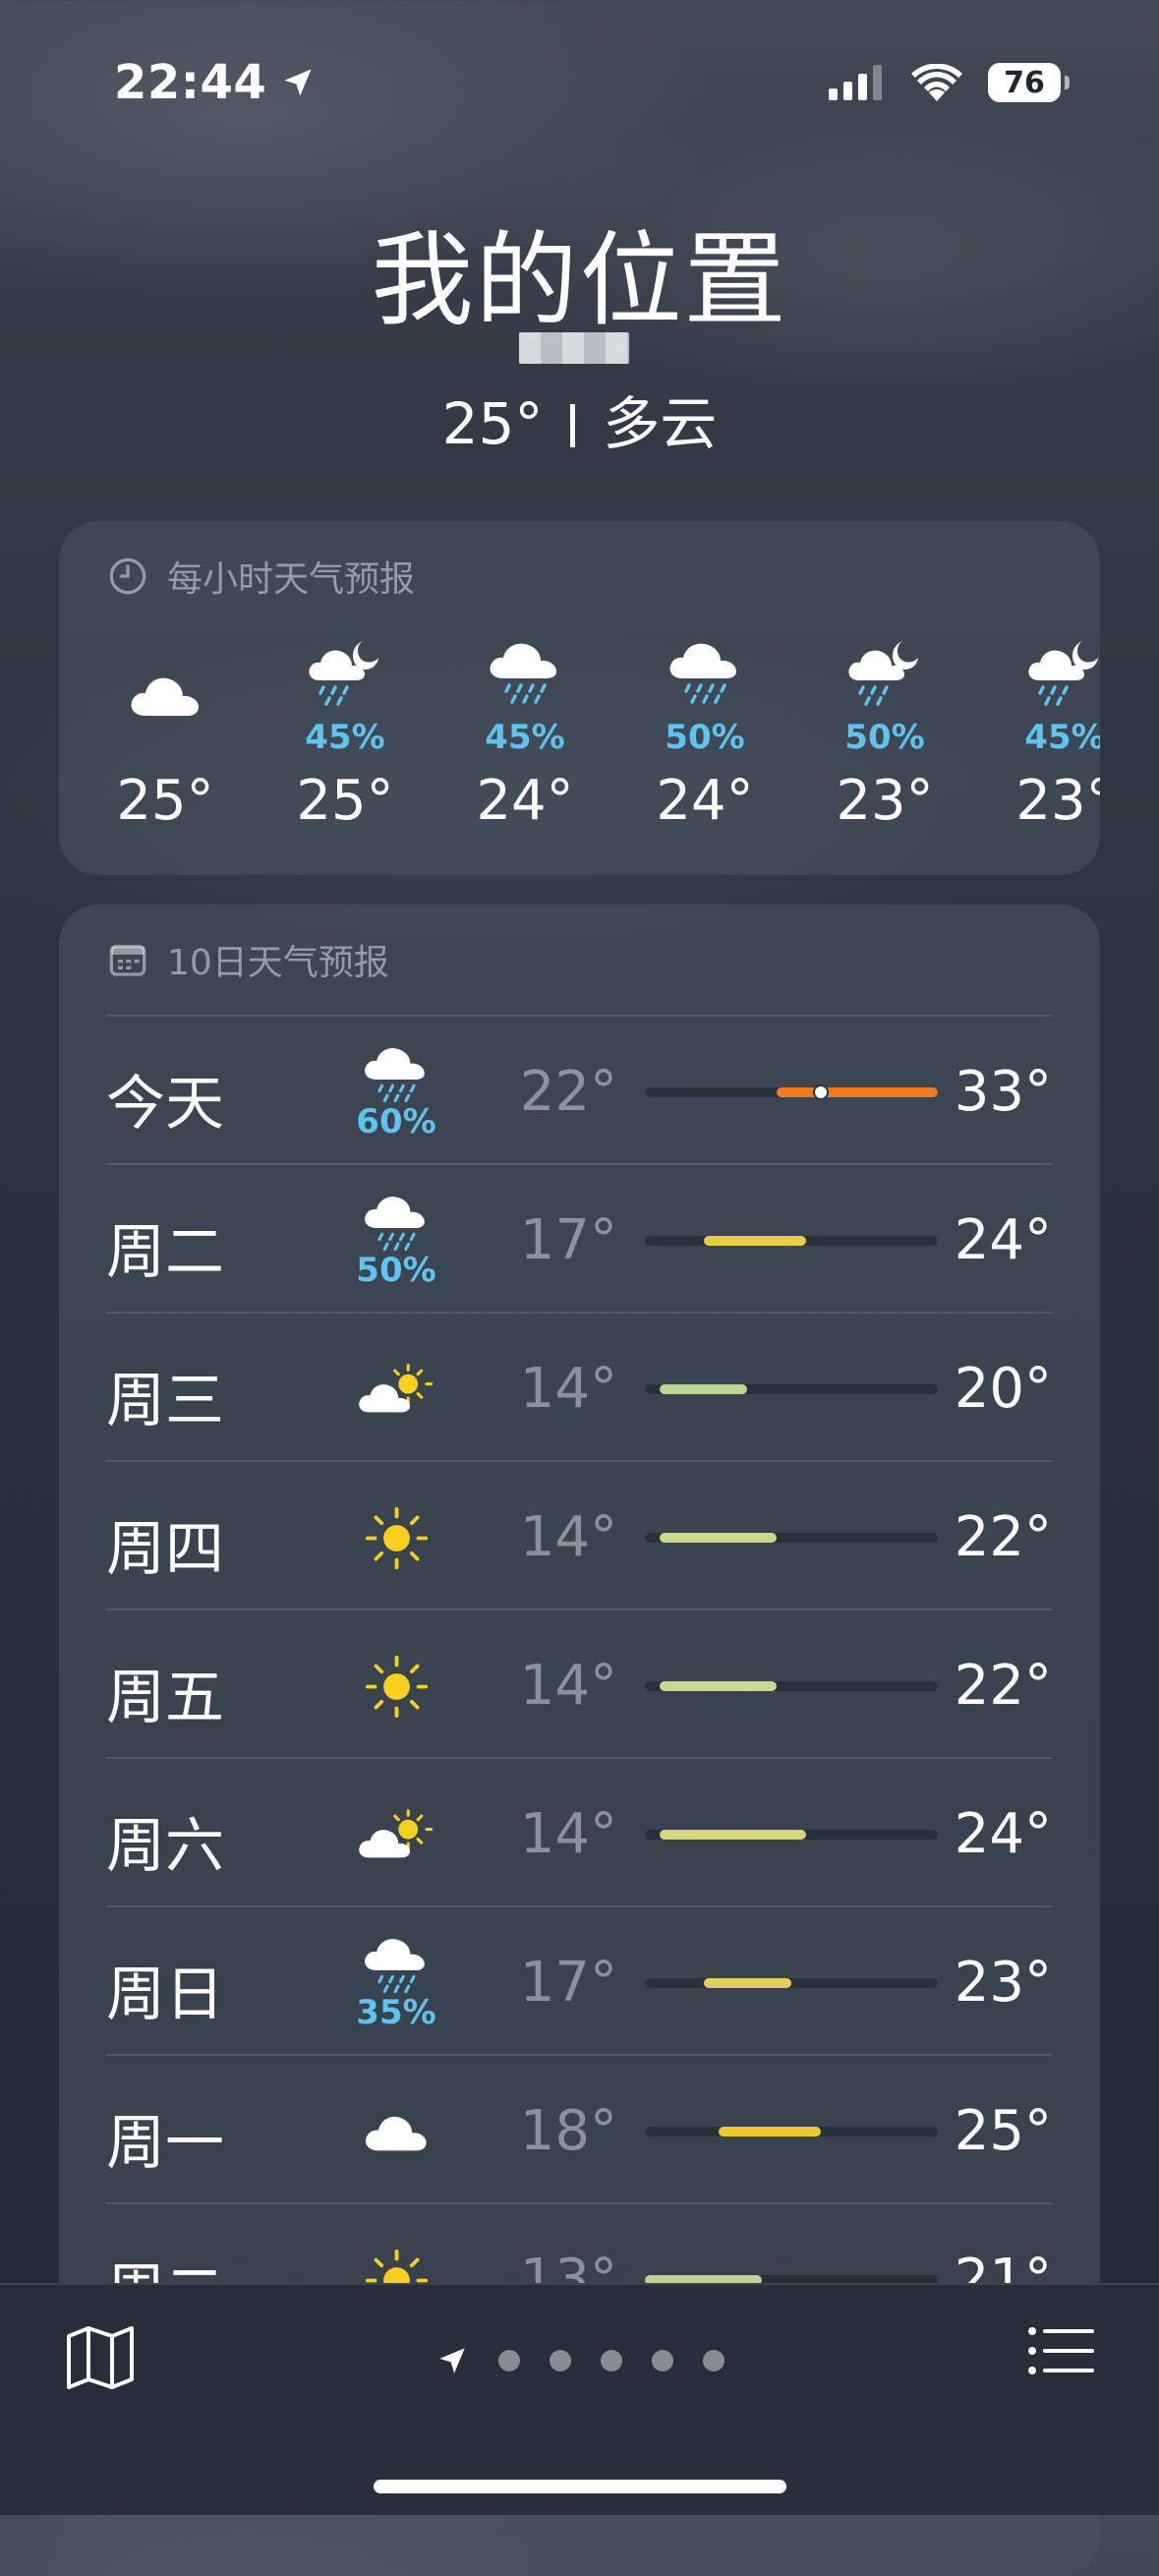  What do you see at coordinates (291, 579) in the screenshot?
I see `hourly-forecast-title: 每小时天气预报` at bounding box center [291, 579].